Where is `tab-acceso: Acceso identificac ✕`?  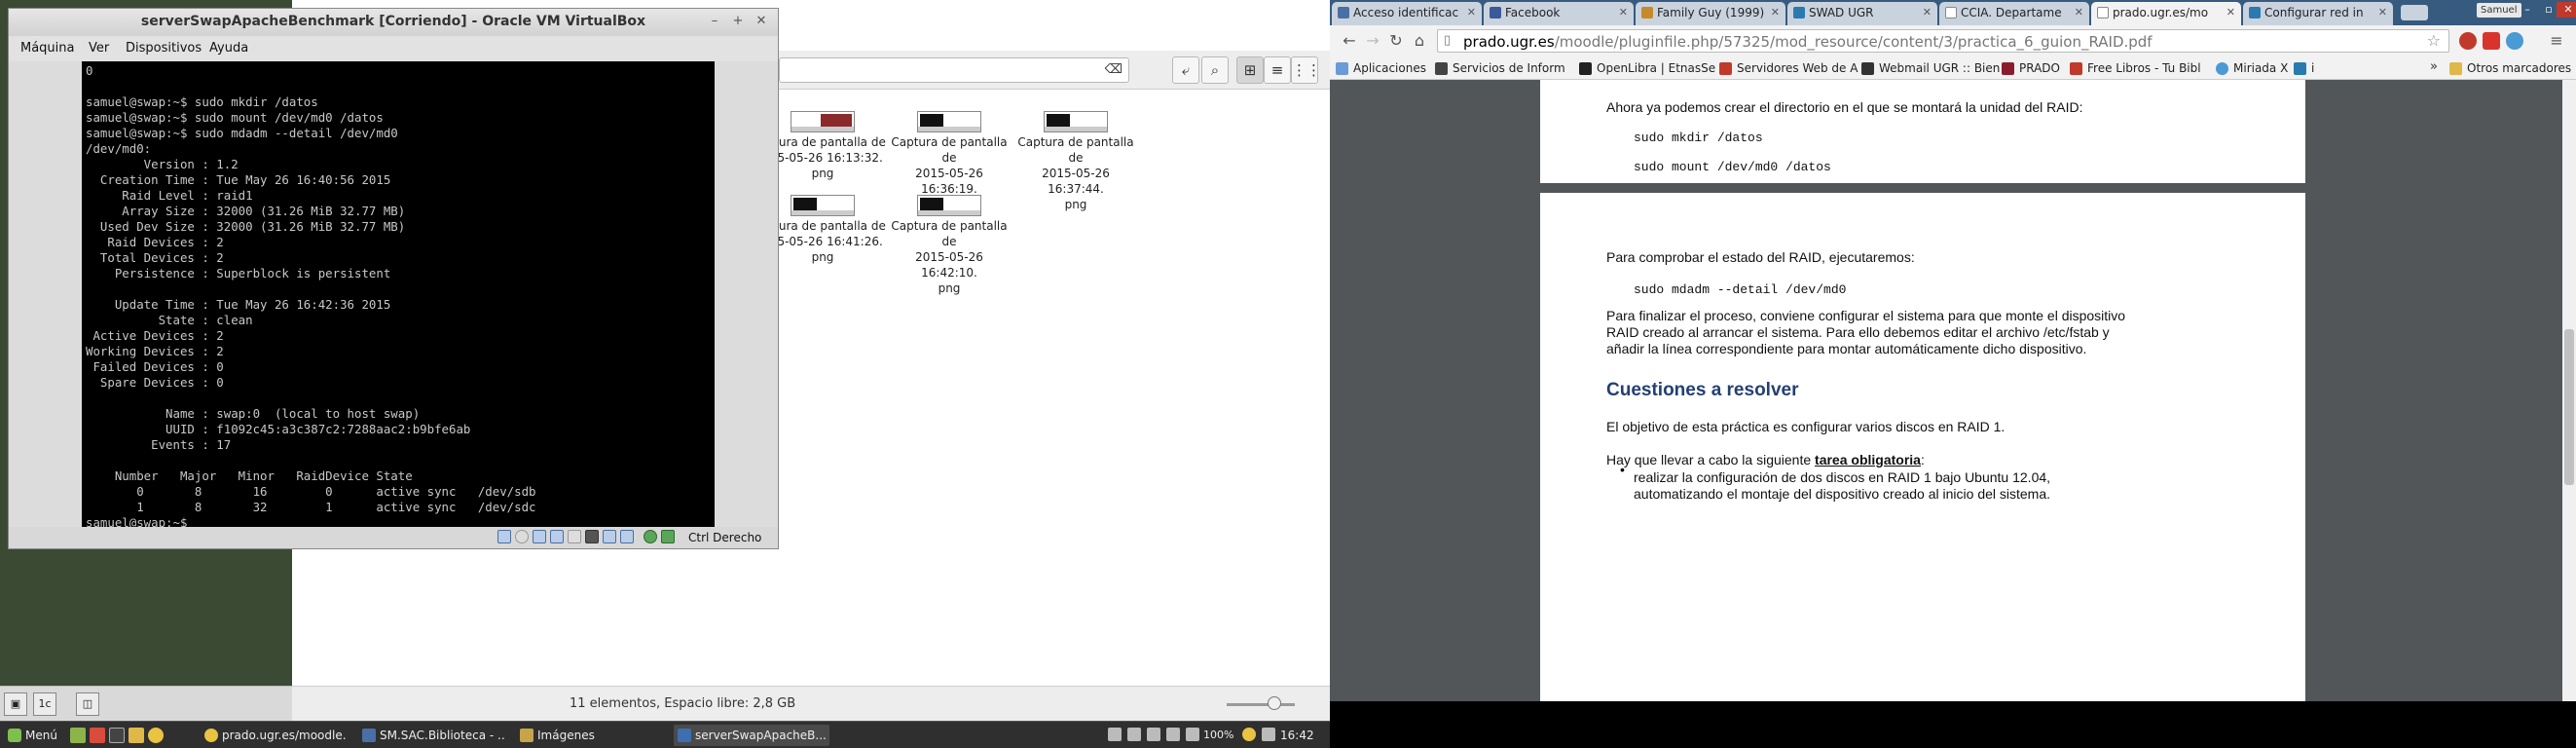
tab-acceso: Acceso identificac ✕ is located at coordinates (1407, 14).